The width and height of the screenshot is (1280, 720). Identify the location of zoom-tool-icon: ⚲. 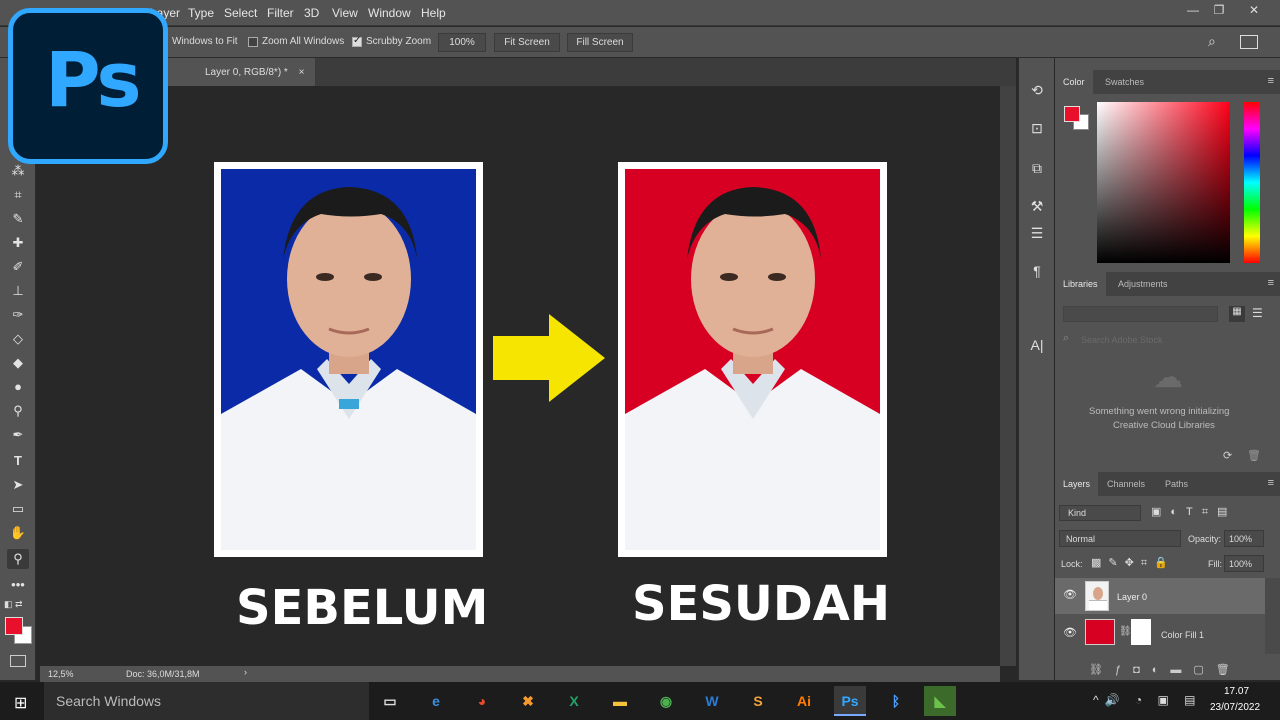
(18, 559).